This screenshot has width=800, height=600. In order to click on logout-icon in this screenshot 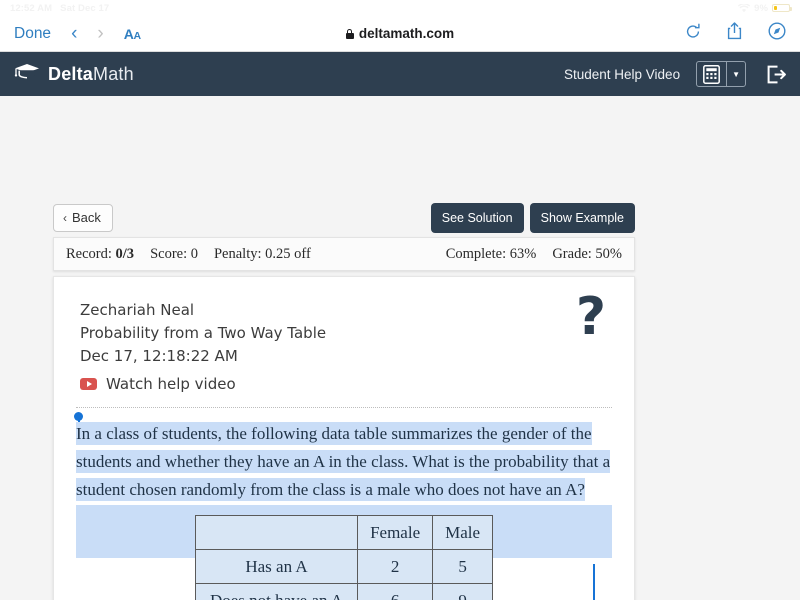, I will do `click(774, 74)`.